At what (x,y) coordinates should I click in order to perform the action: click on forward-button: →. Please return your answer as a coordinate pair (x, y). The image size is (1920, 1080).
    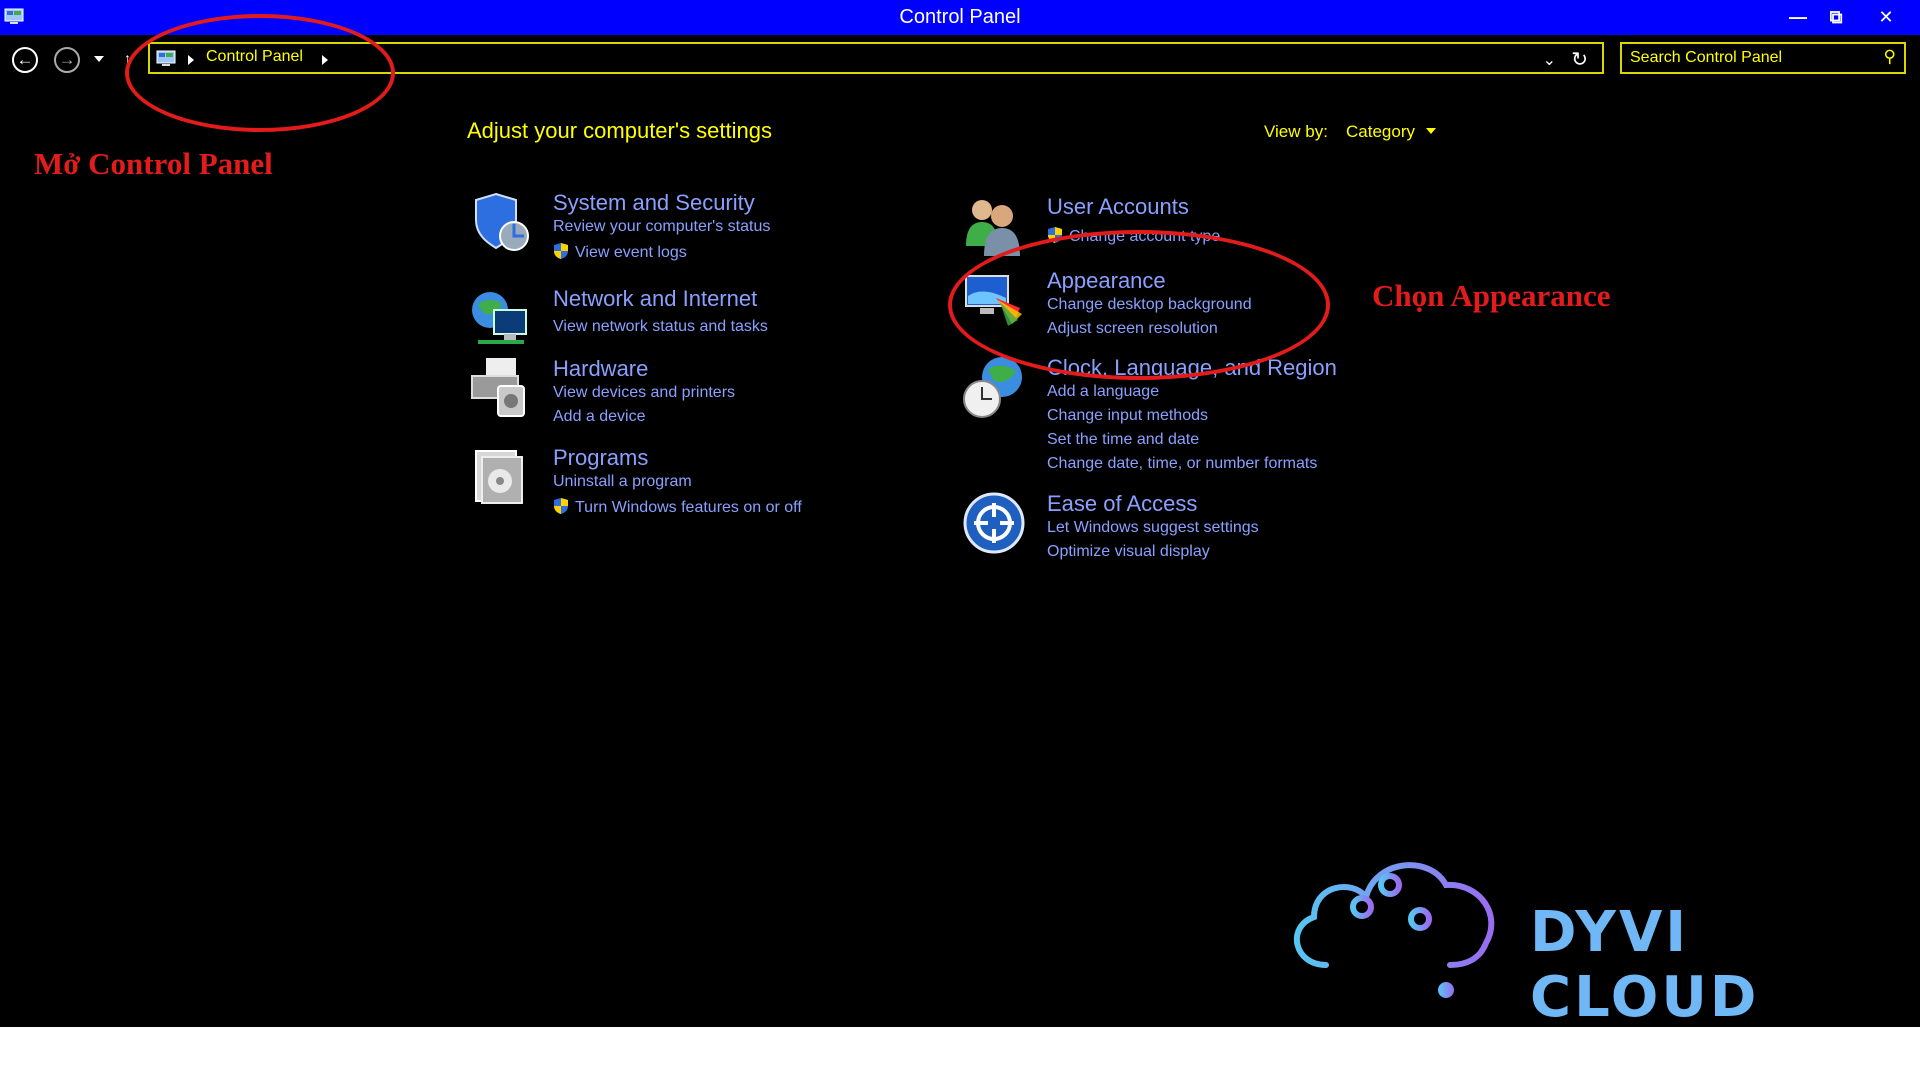
    Looking at the image, I should click on (67, 60).